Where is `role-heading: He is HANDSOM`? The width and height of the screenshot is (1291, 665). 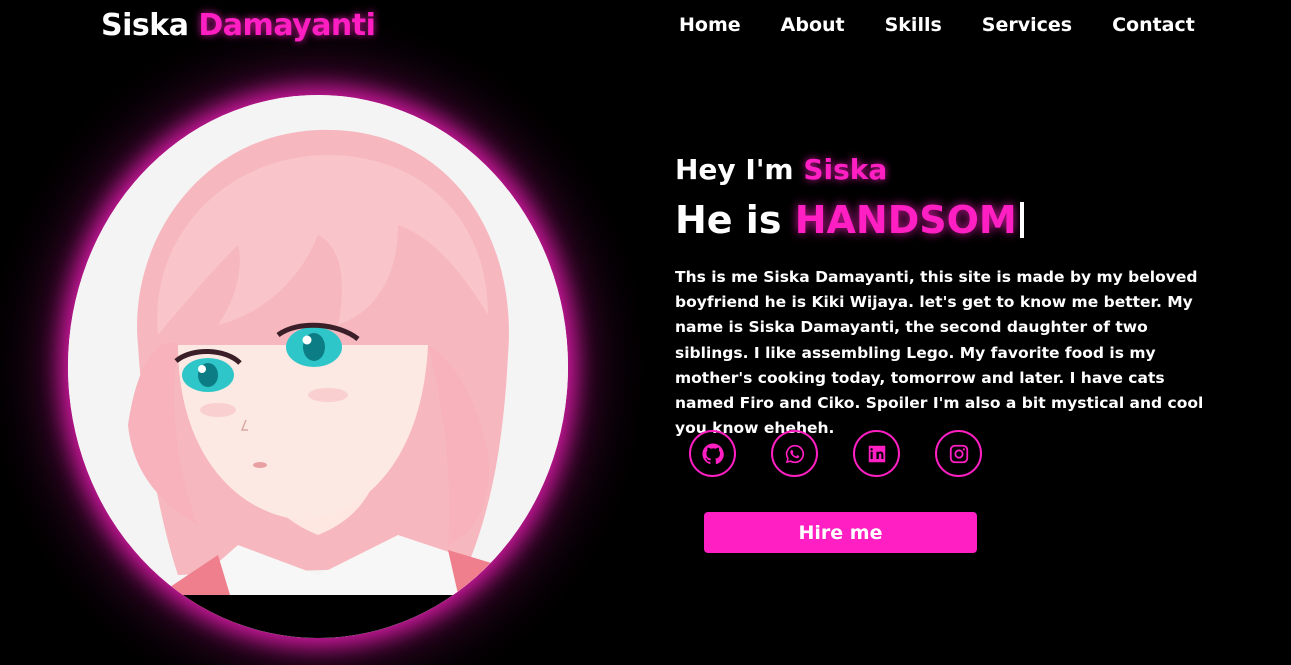 role-heading: He is HANDSOM is located at coordinates (849, 220).